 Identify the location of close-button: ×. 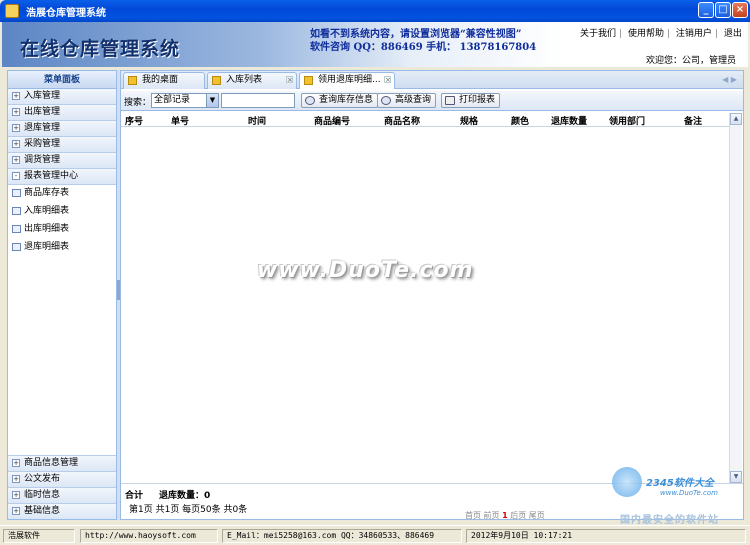
(740, 10).